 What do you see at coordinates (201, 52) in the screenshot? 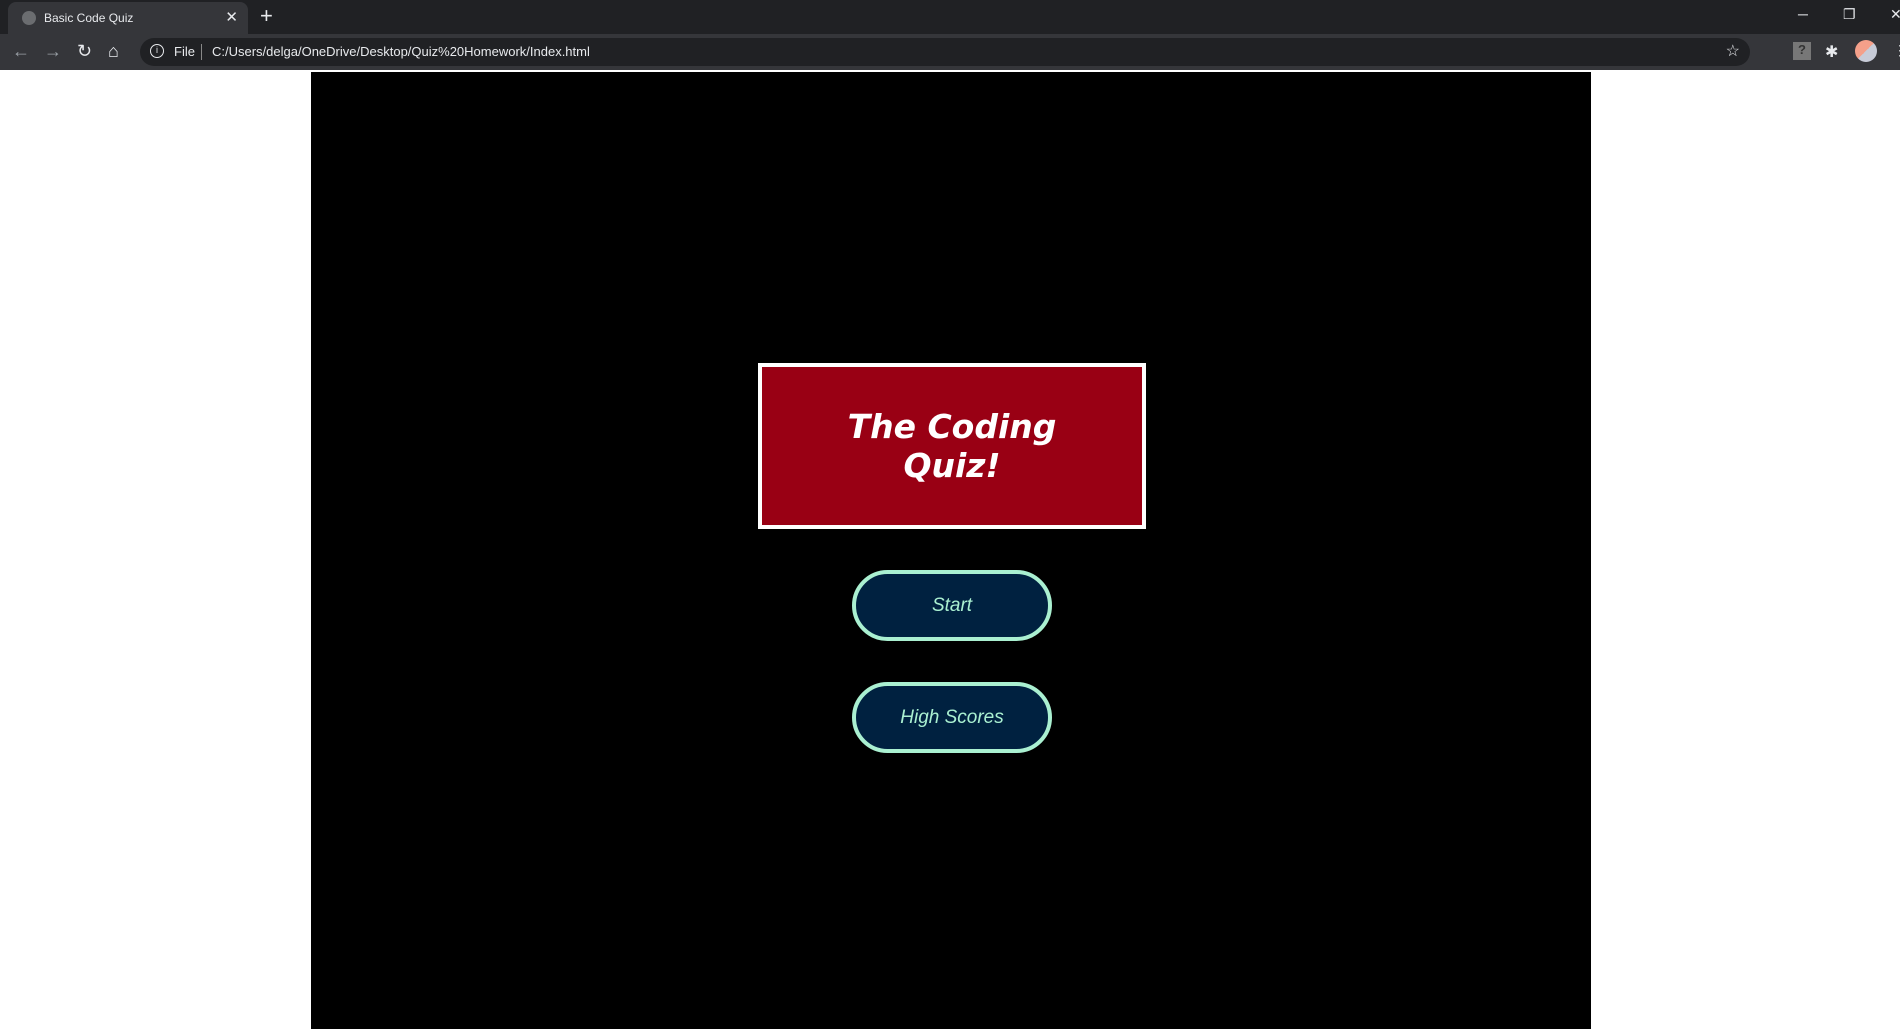
I see `divider` at bounding box center [201, 52].